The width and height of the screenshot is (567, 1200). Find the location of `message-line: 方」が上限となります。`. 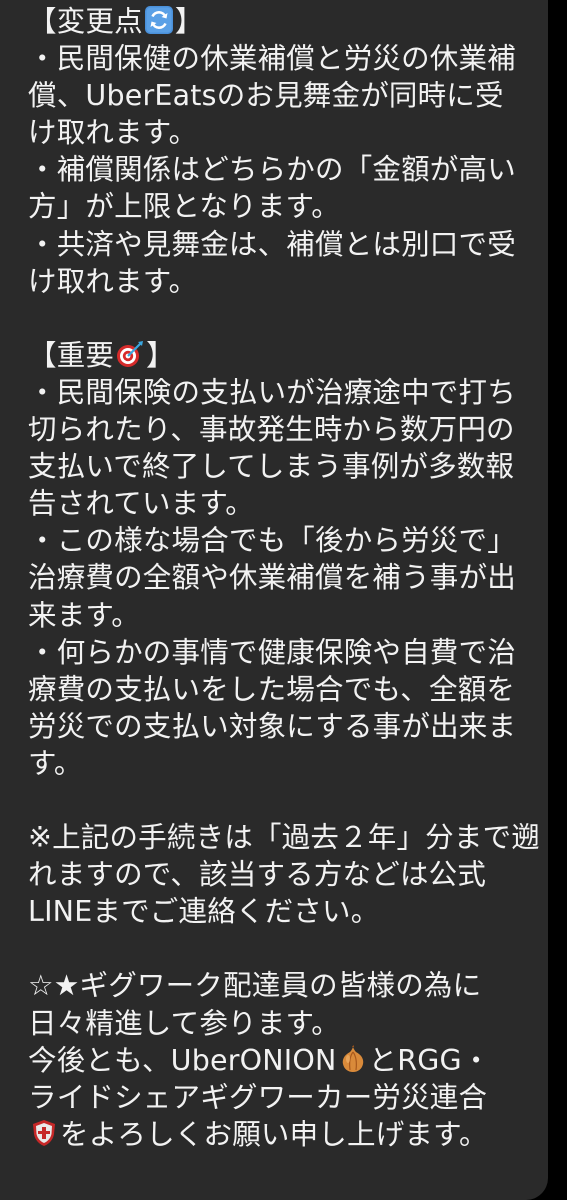

message-line: 方」が上限となります。 is located at coordinates (184, 207).